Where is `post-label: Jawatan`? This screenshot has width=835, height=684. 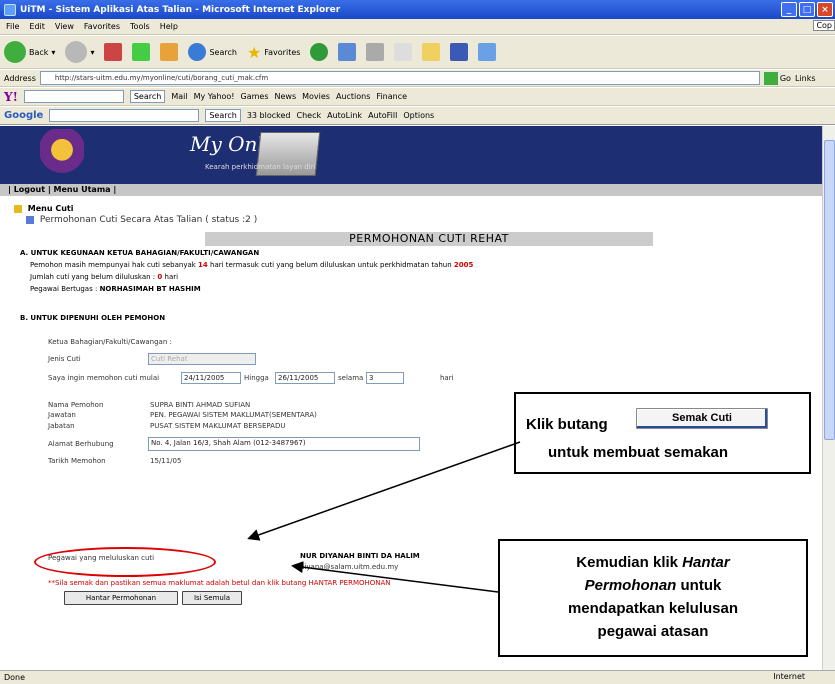 post-label: Jawatan is located at coordinates (62, 415).